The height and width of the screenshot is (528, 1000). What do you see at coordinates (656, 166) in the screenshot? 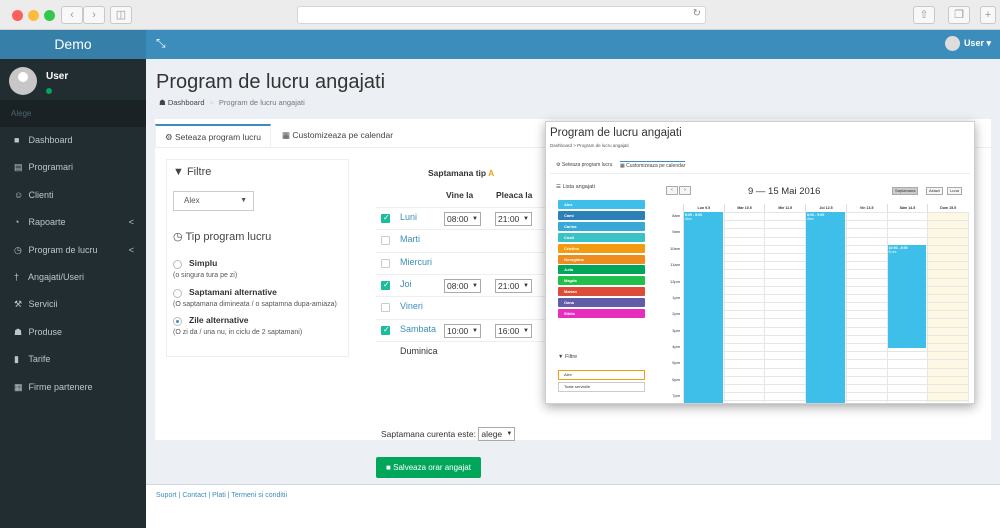
I see `inset-tab-label: Customizeaza pe calendar` at bounding box center [656, 166].